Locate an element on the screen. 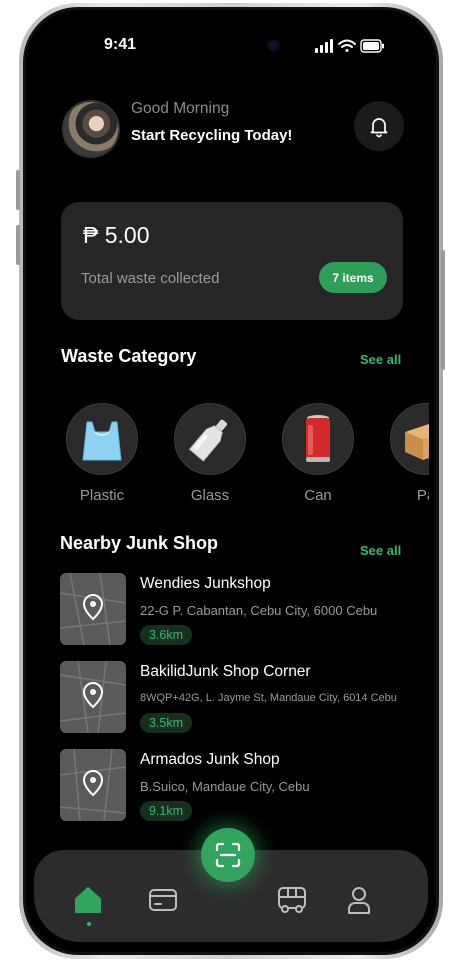 The image size is (462, 963). total-waste-label: Total waste collected is located at coordinates (150, 278).